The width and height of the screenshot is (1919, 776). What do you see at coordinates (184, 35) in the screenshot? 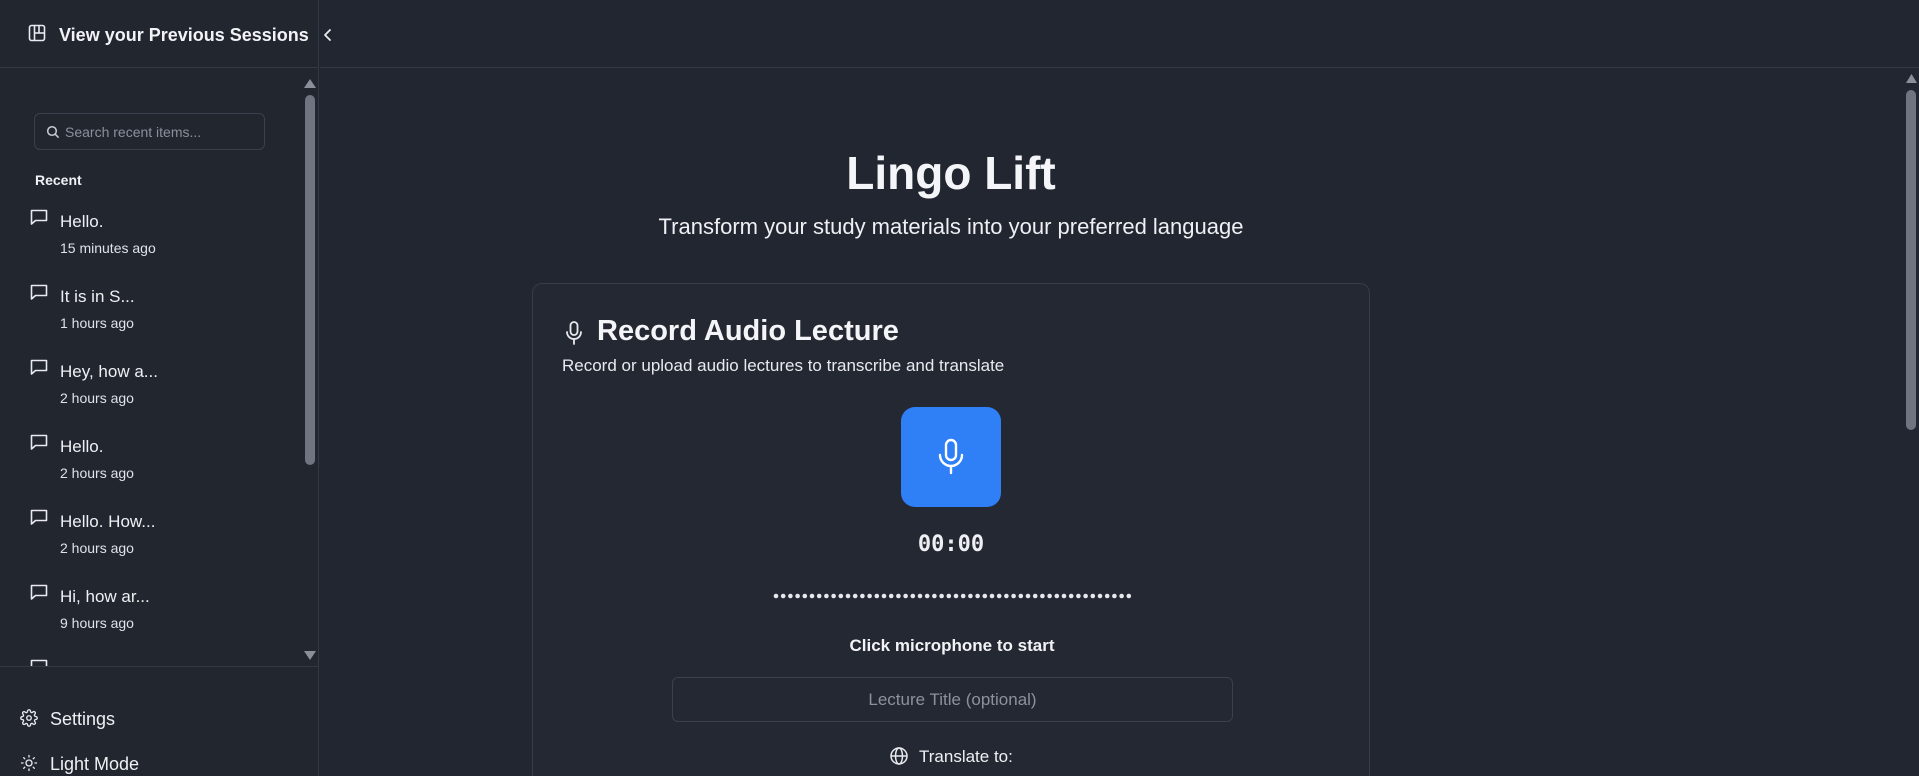
I see `sidebar-title: View your Previous Sessions` at bounding box center [184, 35].